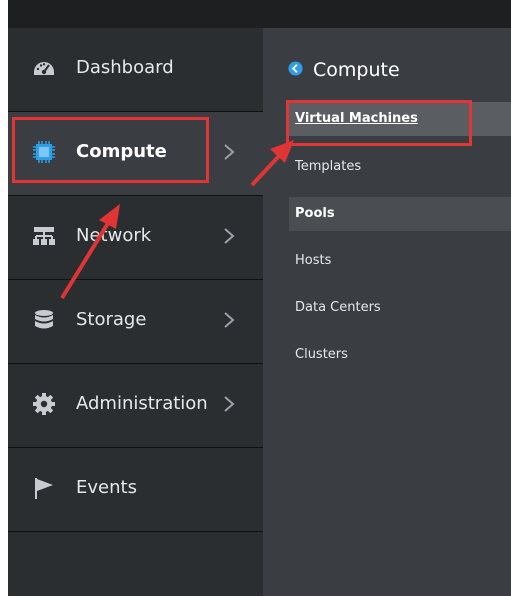 Image resolution: width=511 pixels, height=601 pixels. Describe the element at coordinates (106, 487) in the screenshot. I see `sidebar-item-label: Events` at that location.